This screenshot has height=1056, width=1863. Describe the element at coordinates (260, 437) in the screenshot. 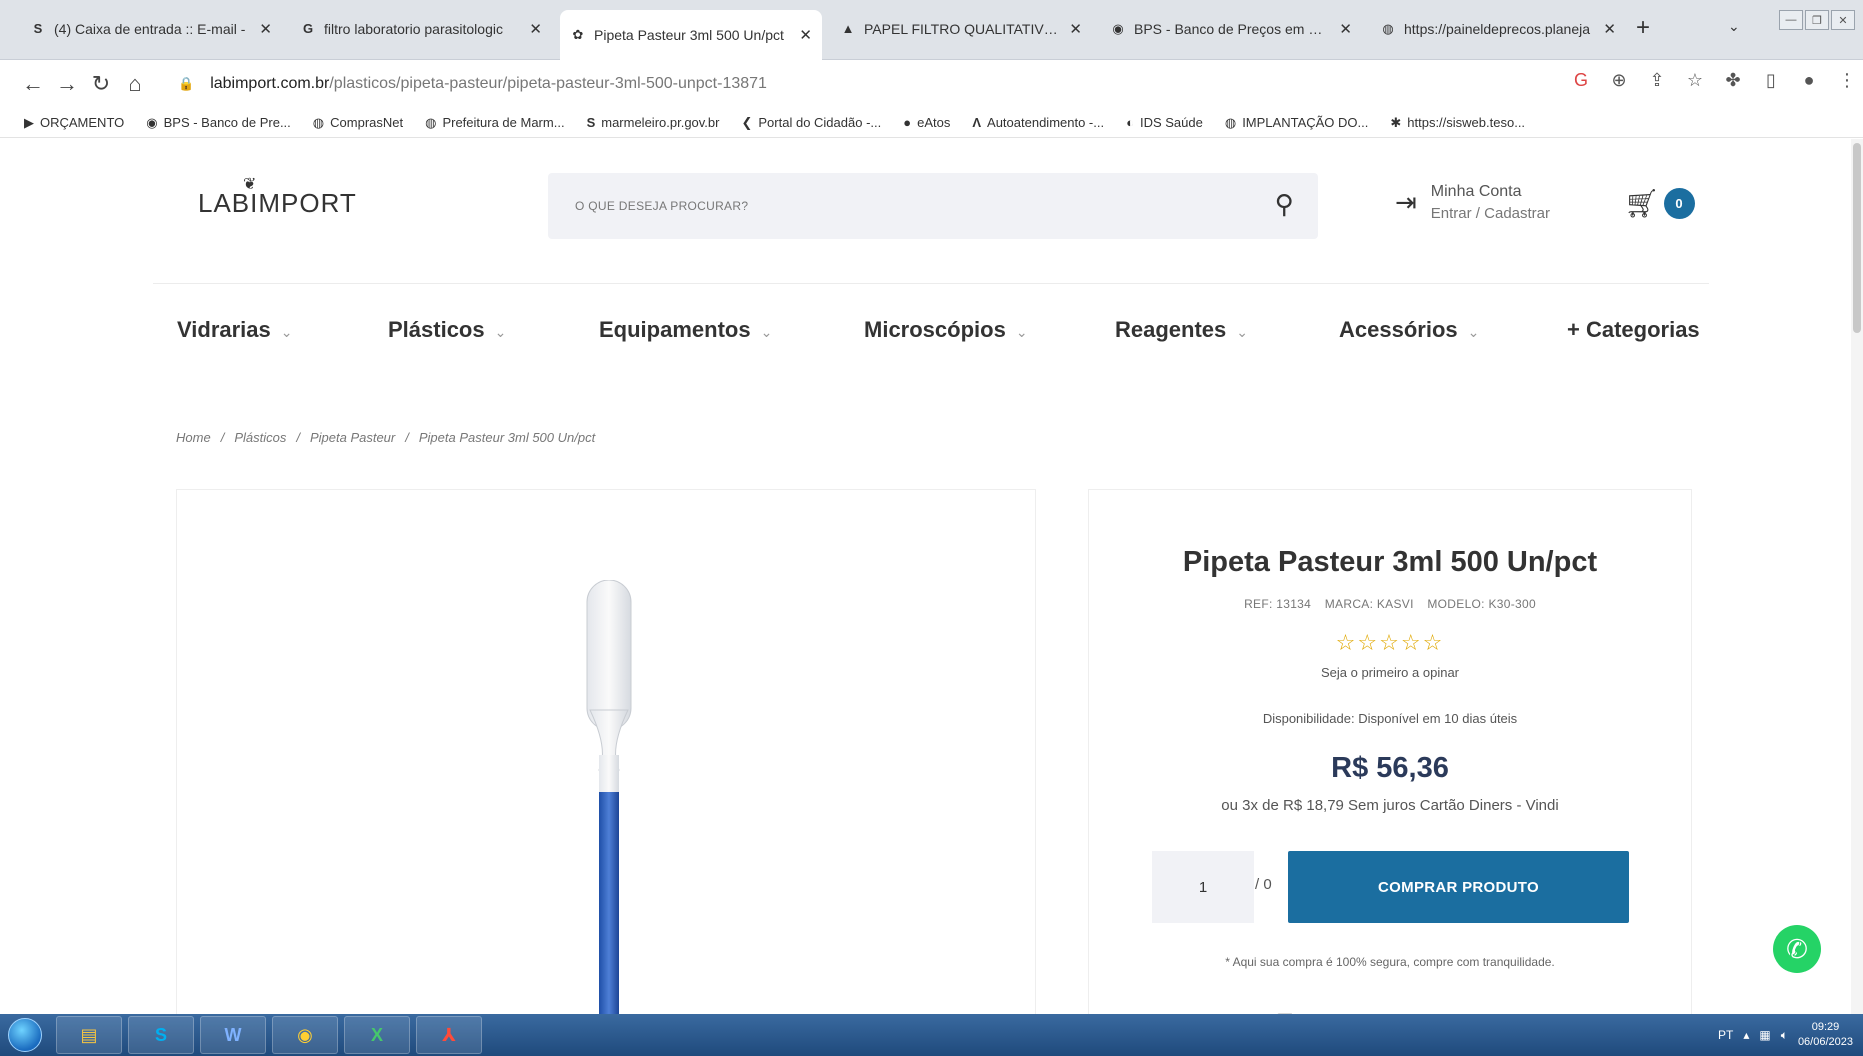

I see `breadcrumb-link: Plásticos` at that location.